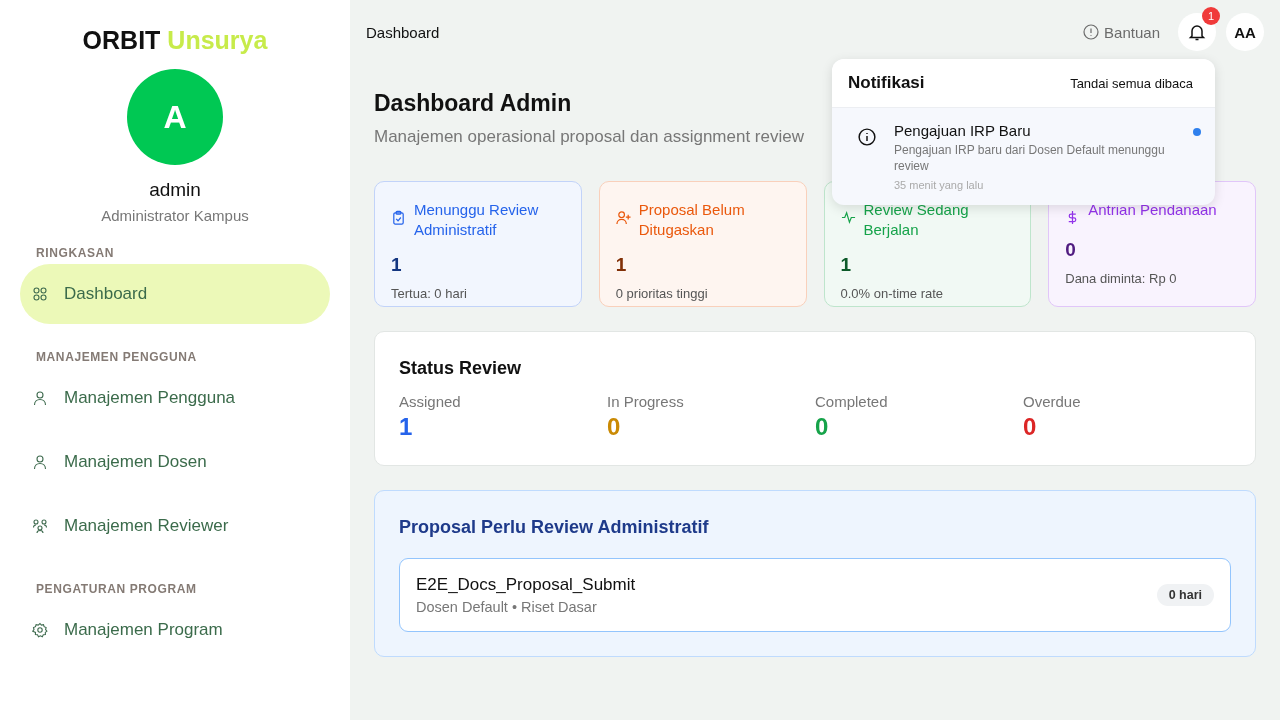  I want to click on stat-note: Dana diminta: Rp 0, so click(1121, 278).